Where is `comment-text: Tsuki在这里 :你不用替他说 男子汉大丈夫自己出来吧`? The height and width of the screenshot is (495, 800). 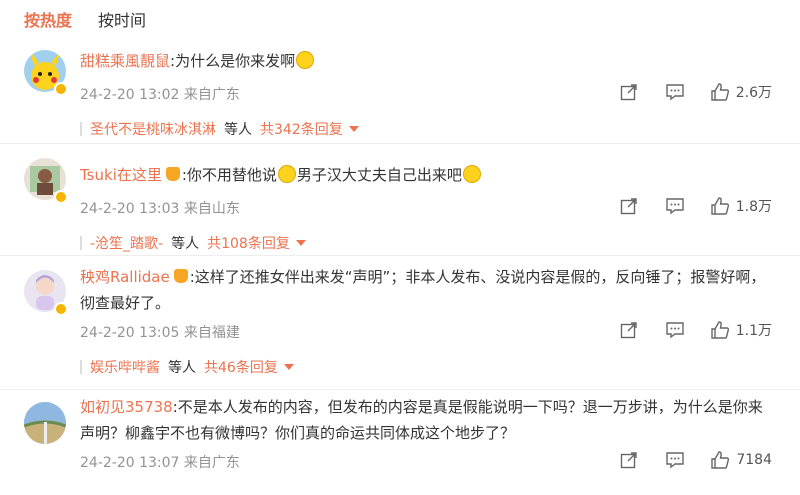
comment-text: Tsuki在这里 :你不用替他说 男子汉大丈夫自己出来吧 is located at coordinates (425, 175).